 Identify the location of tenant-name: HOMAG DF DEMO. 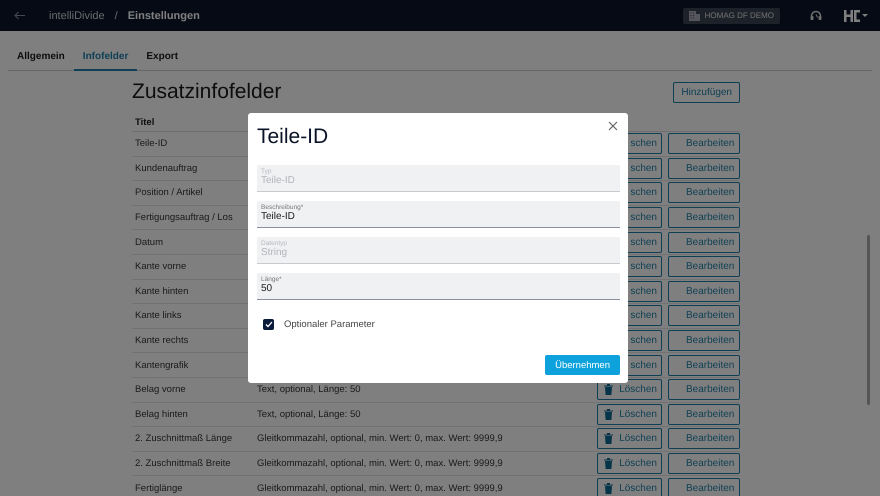
(739, 15).